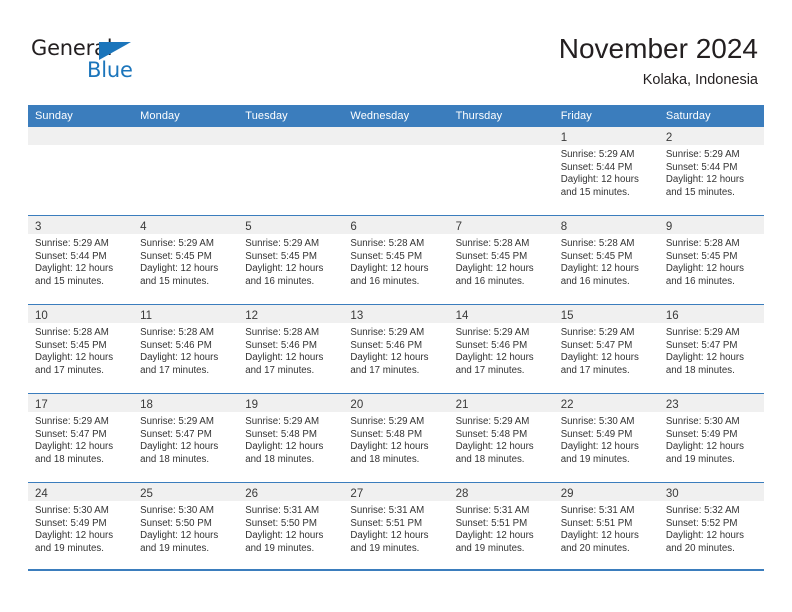 The width and height of the screenshot is (792, 612). I want to click on day-detail-line: and 18 minutes., so click(385, 459).